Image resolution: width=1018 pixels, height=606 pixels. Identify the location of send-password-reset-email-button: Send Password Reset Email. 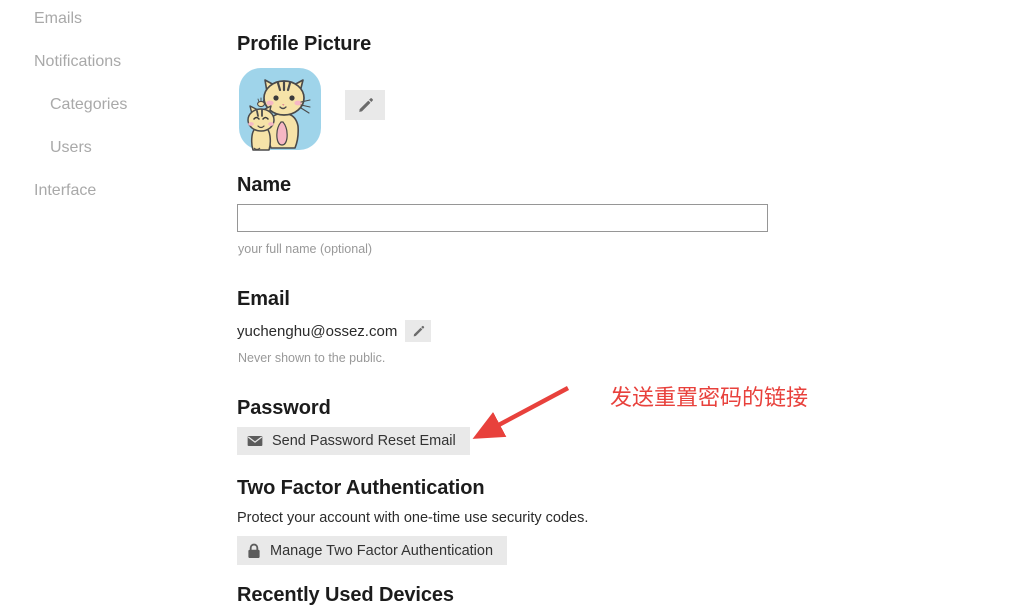
(353, 441).